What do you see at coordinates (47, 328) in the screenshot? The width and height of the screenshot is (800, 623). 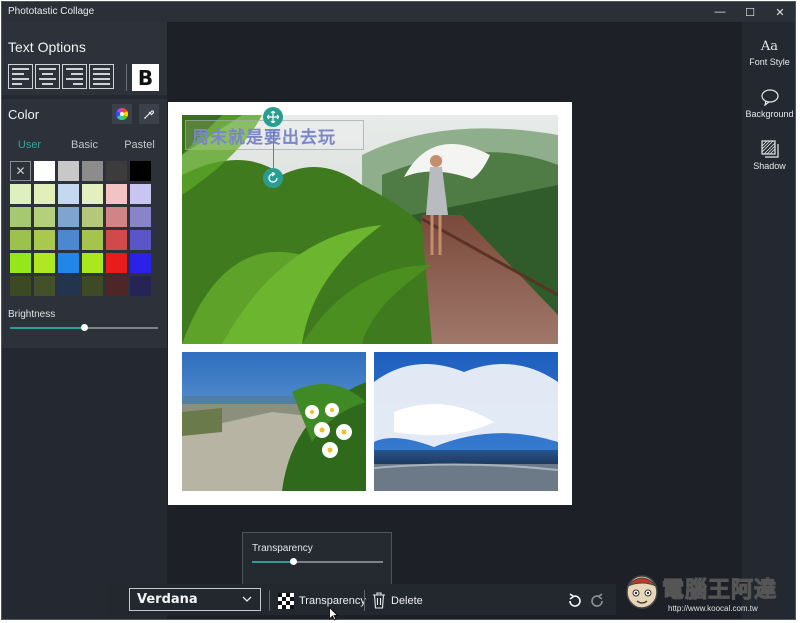 I see `brightness-slider-fill` at bounding box center [47, 328].